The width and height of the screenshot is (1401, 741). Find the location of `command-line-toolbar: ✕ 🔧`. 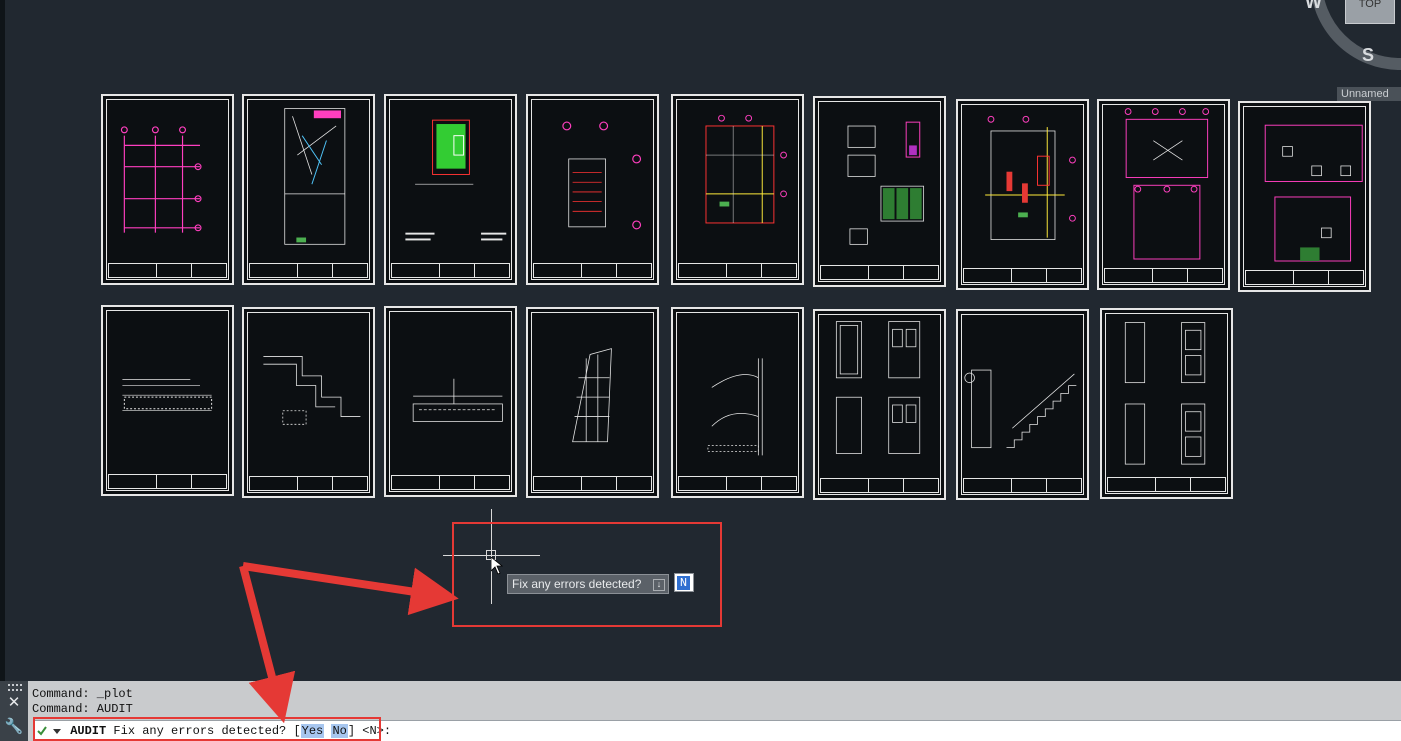

command-line-toolbar: ✕ 🔧 is located at coordinates (14, 711).